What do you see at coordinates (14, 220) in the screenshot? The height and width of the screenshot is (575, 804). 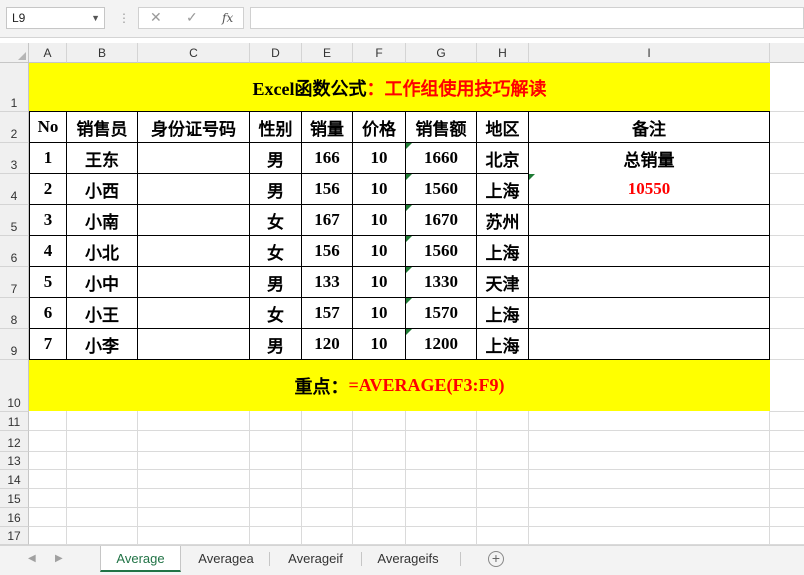 I see `row-header-5: 5` at bounding box center [14, 220].